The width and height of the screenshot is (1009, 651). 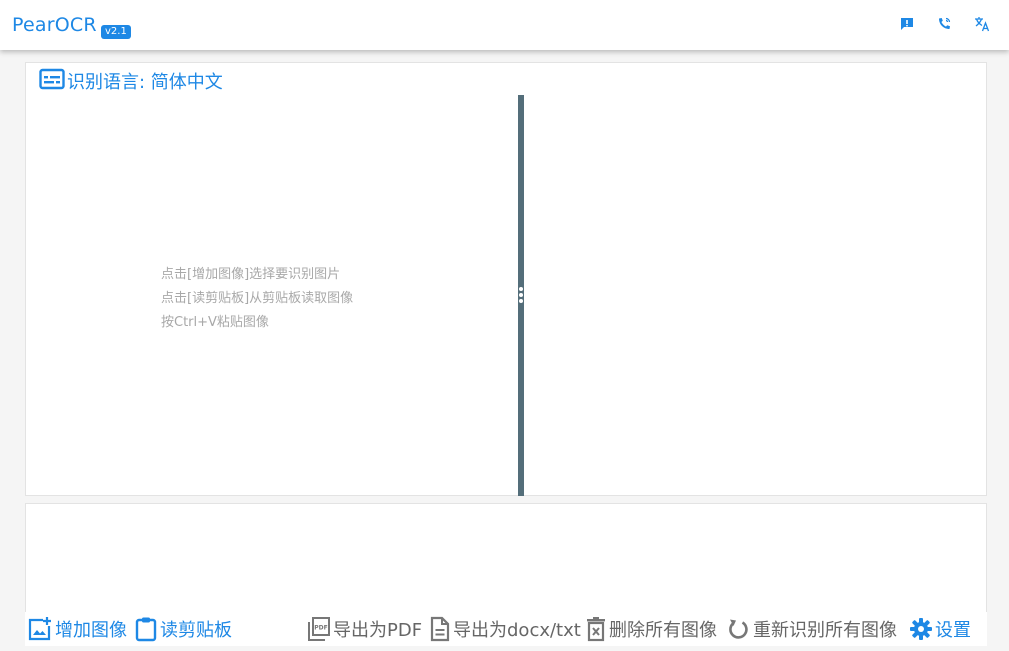 I want to click on refresh-icon, so click(x=738, y=629).